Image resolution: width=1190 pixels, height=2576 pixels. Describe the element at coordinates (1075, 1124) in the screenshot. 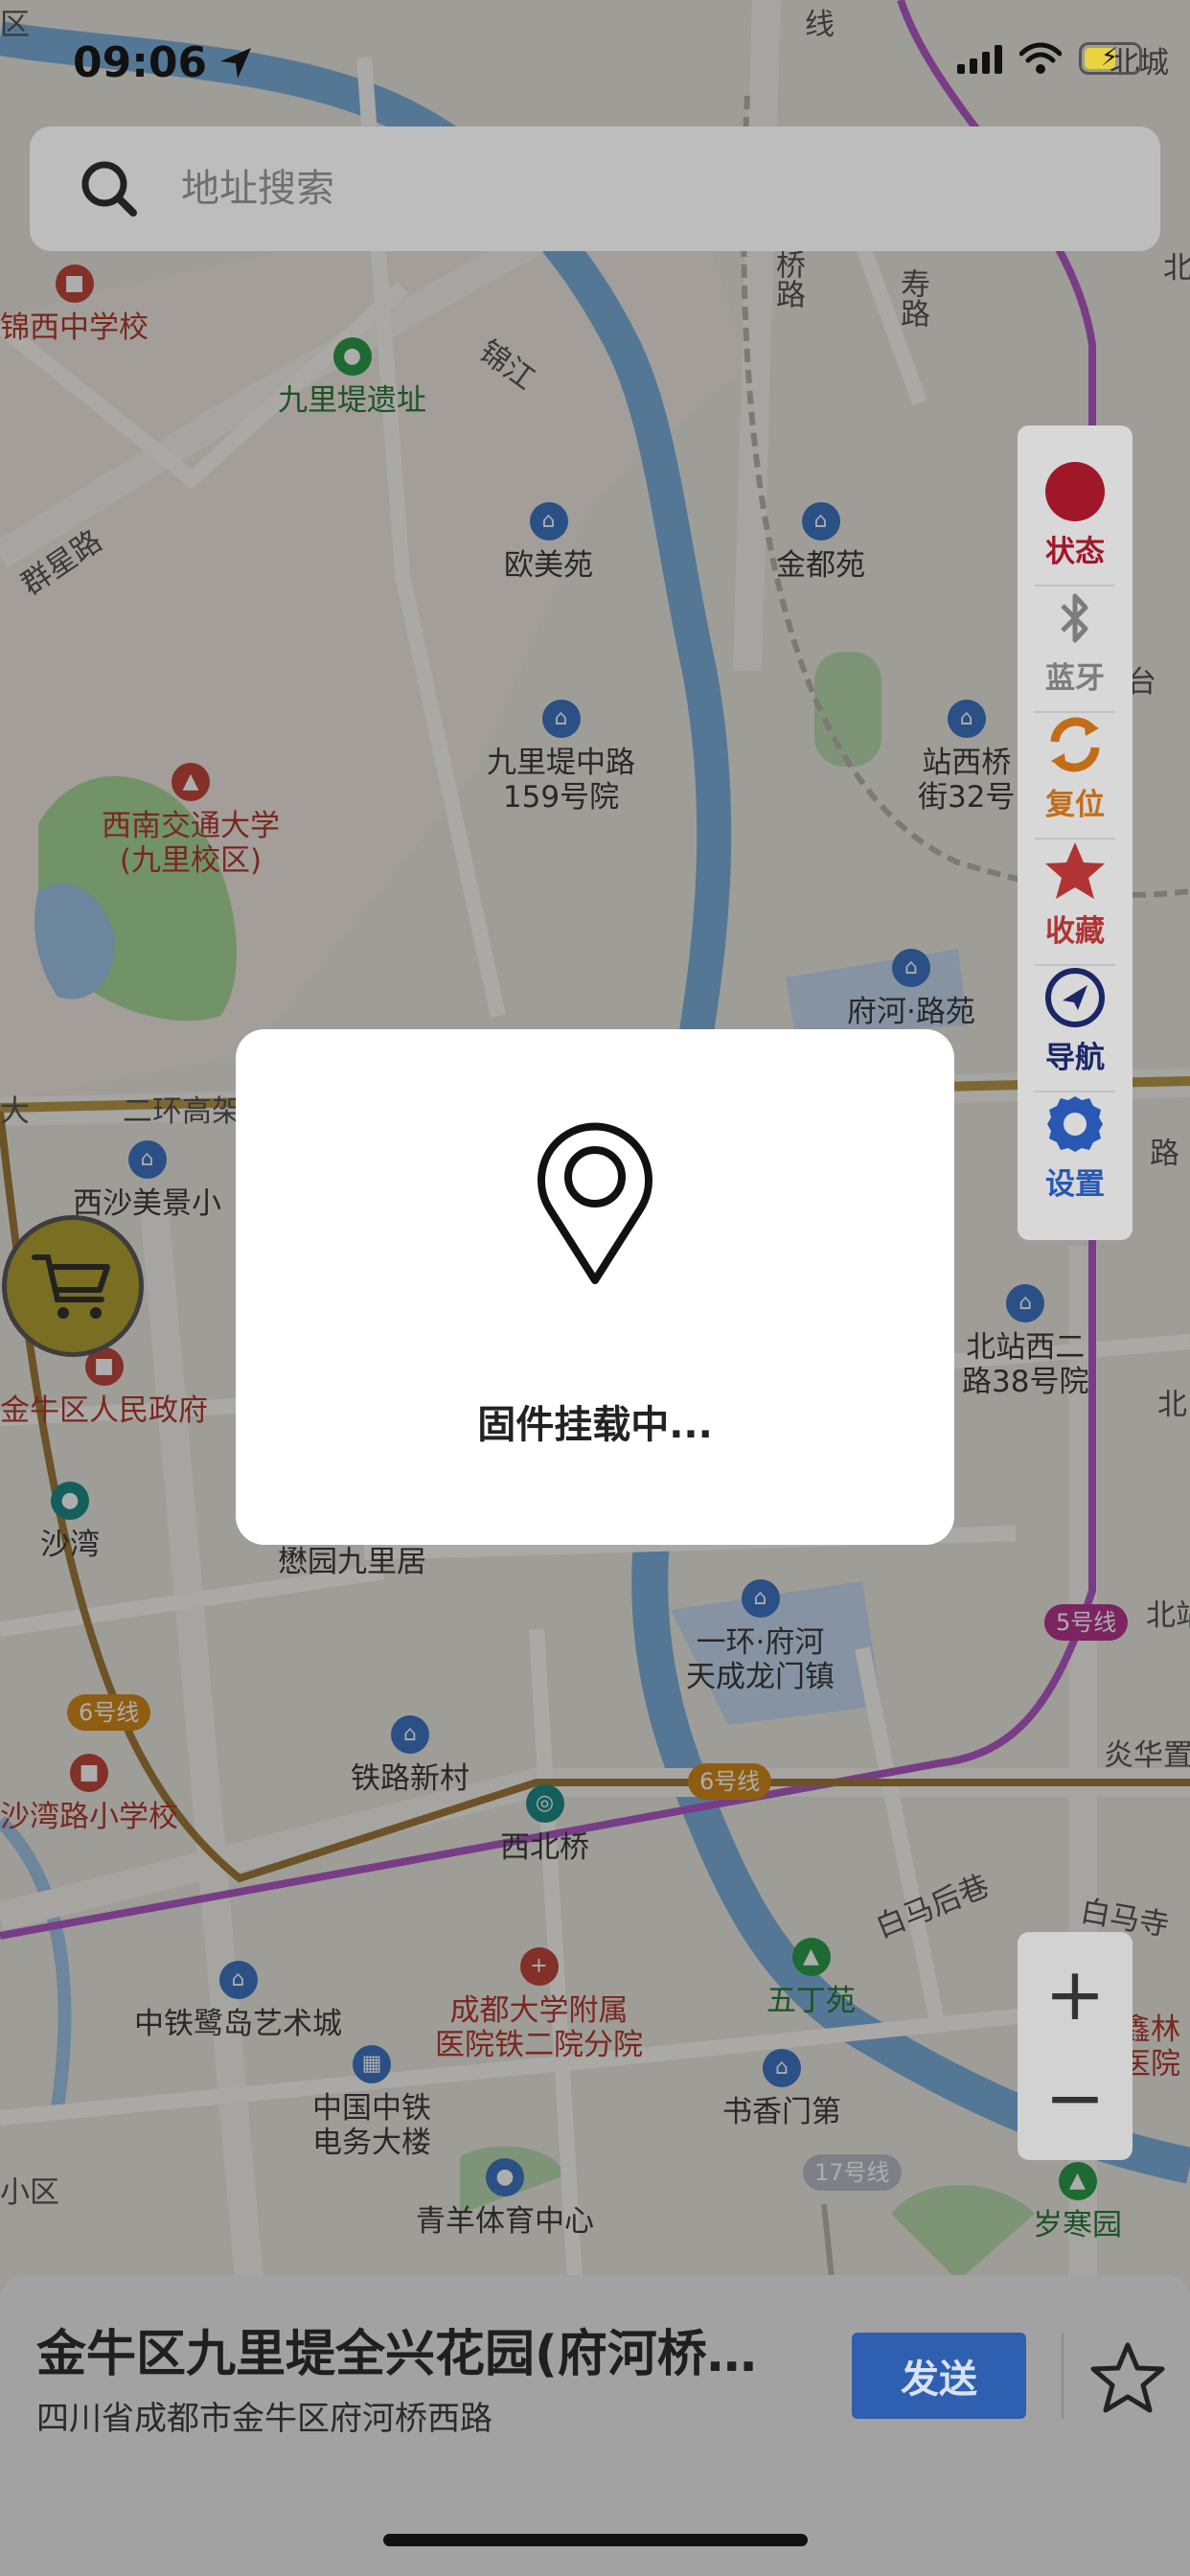

I see `gear-icon` at that location.